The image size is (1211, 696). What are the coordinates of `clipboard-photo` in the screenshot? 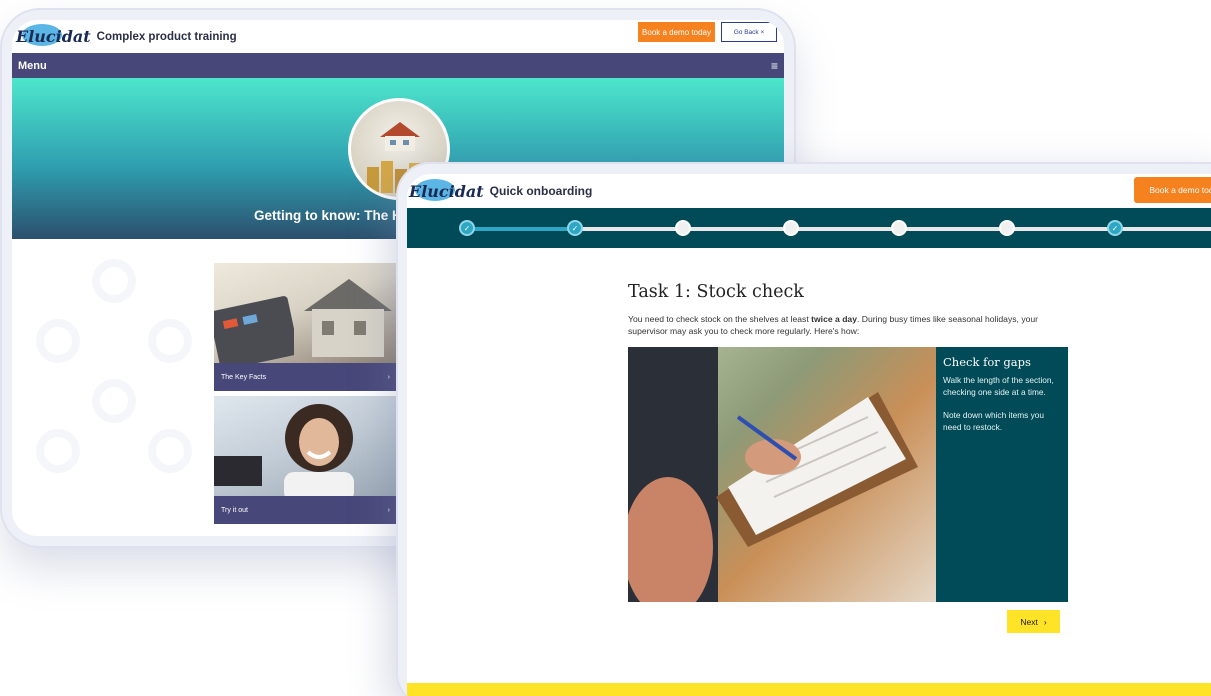 It's located at (782, 474).